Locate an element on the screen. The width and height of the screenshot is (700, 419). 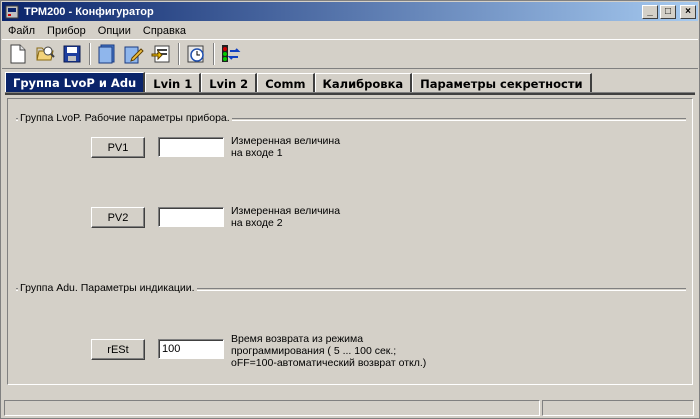
group-lvop-title: Группа LvoP. Рабочие параметры прибора. is located at coordinates (125, 118).